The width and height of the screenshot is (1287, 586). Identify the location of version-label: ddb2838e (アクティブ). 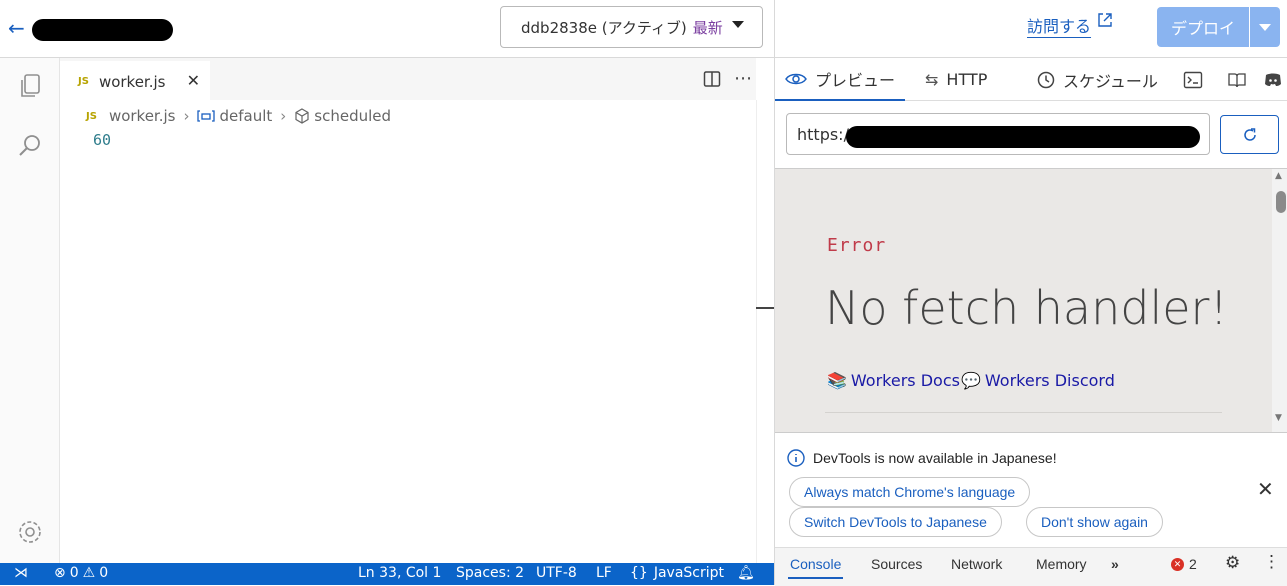
(604, 27).